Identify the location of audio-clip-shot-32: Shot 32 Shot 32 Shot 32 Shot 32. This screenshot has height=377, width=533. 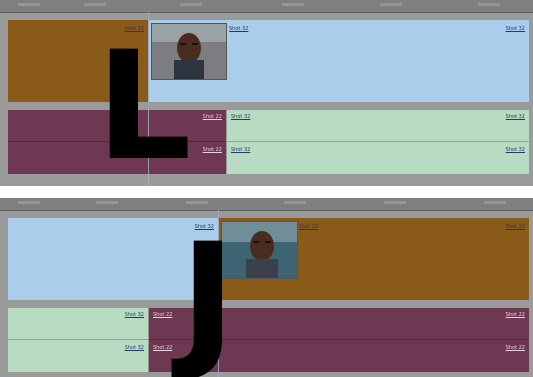
(378, 142).